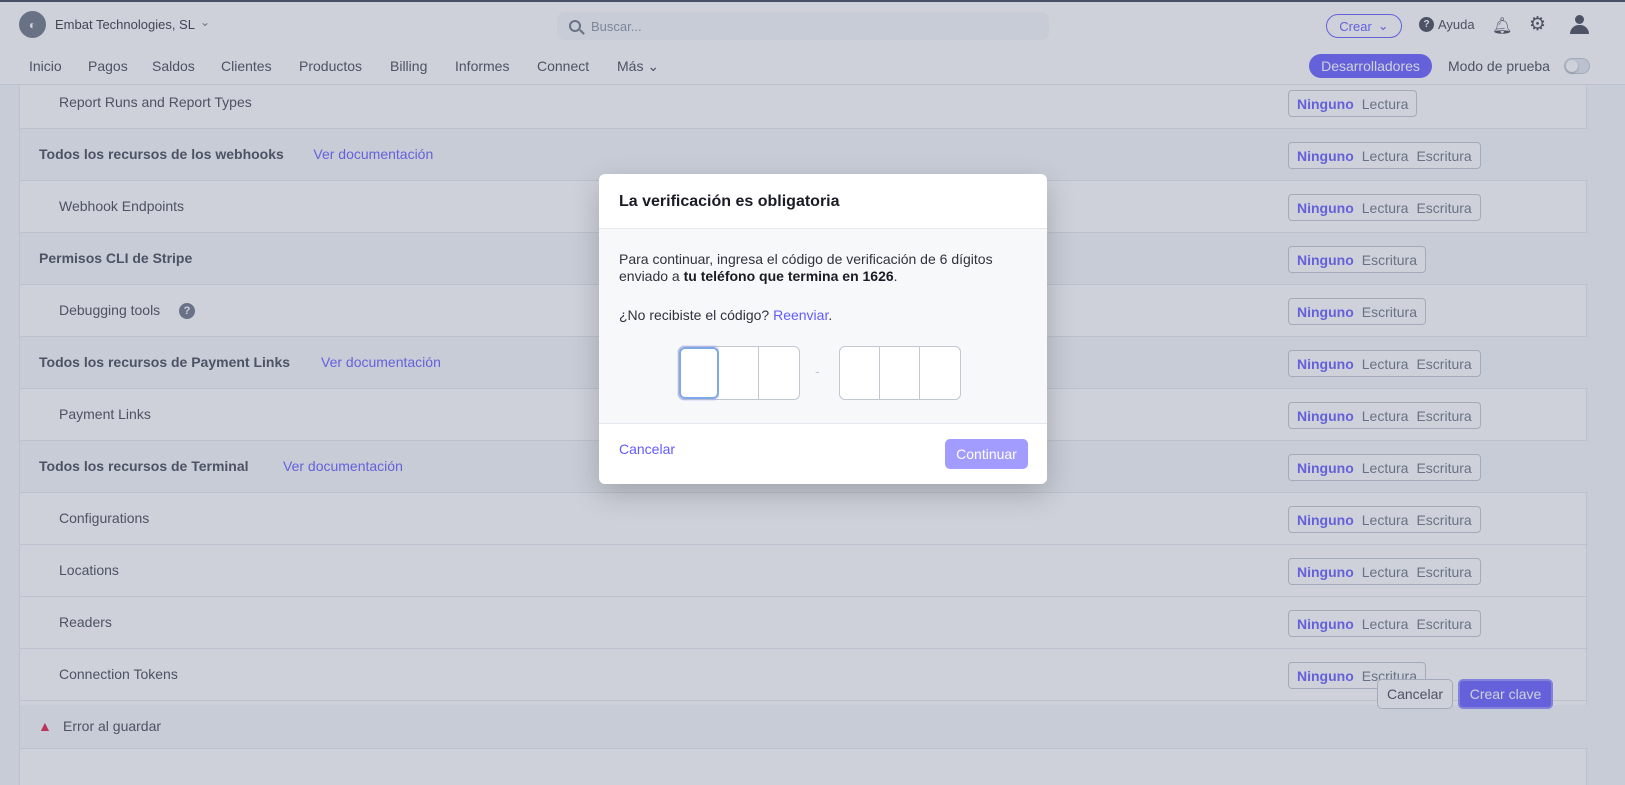  What do you see at coordinates (895, 276) in the screenshot?
I see `description-suffix: .` at bounding box center [895, 276].